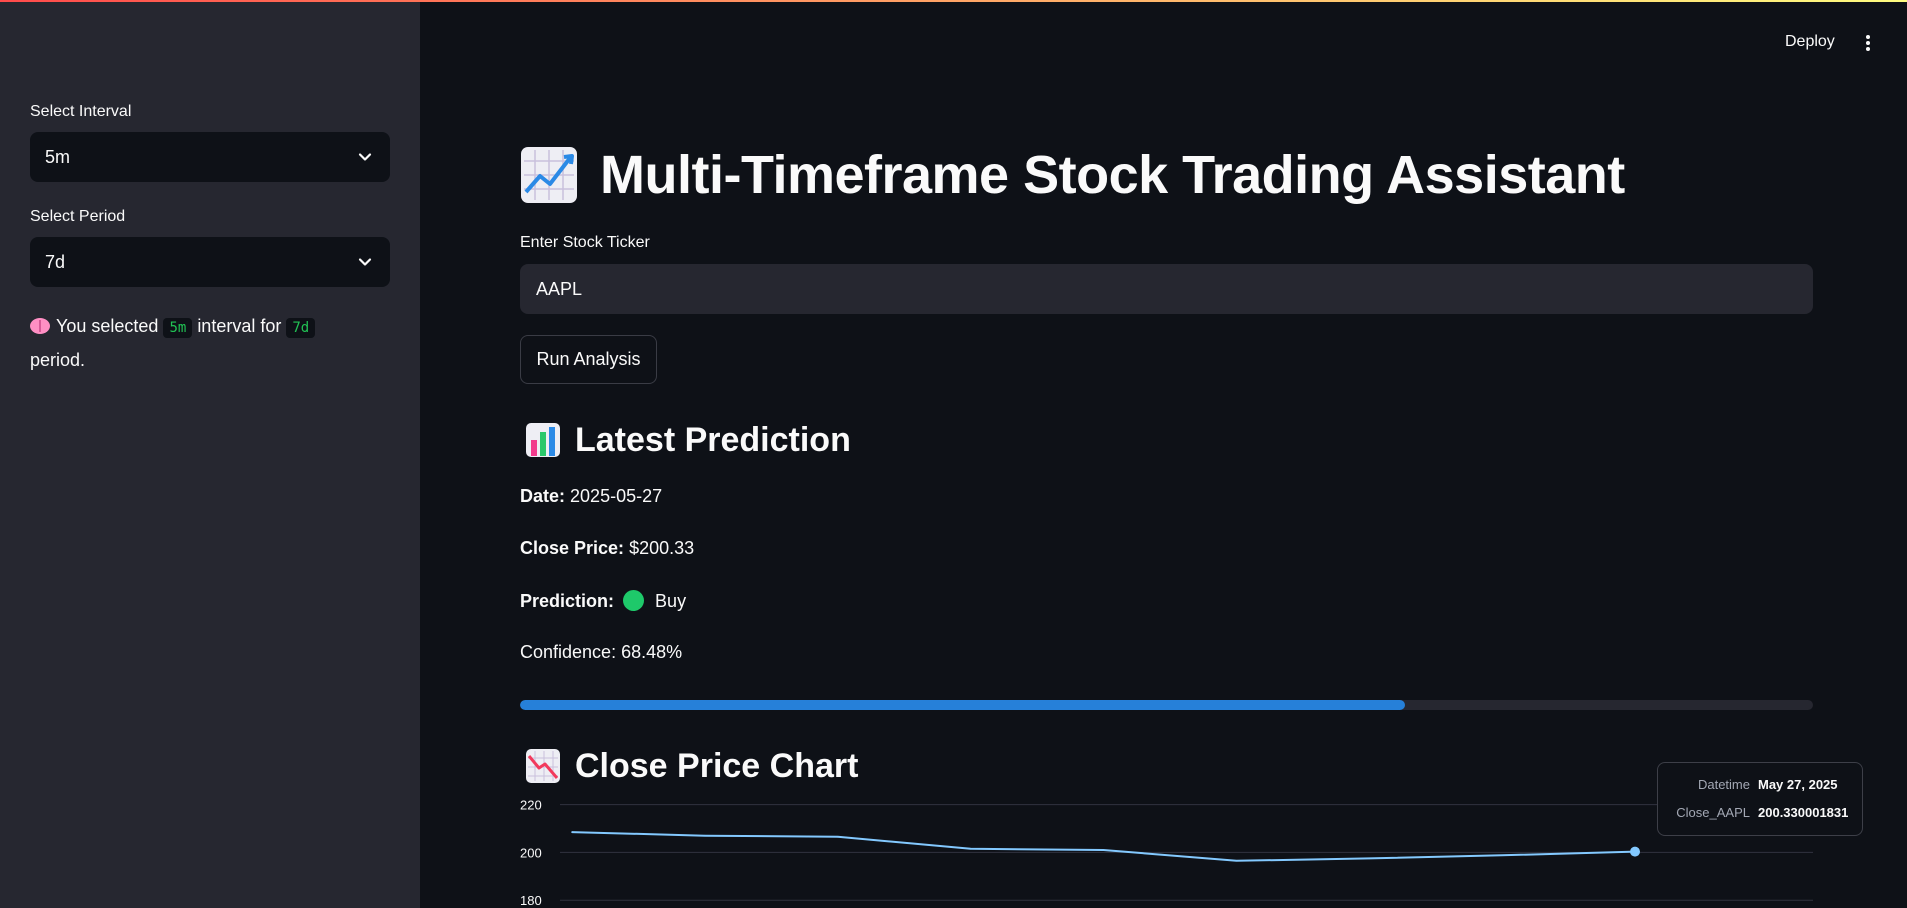 The height and width of the screenshot is (908, 1907). I want to click on close-price-label: Close Price:, so click(572, 548).